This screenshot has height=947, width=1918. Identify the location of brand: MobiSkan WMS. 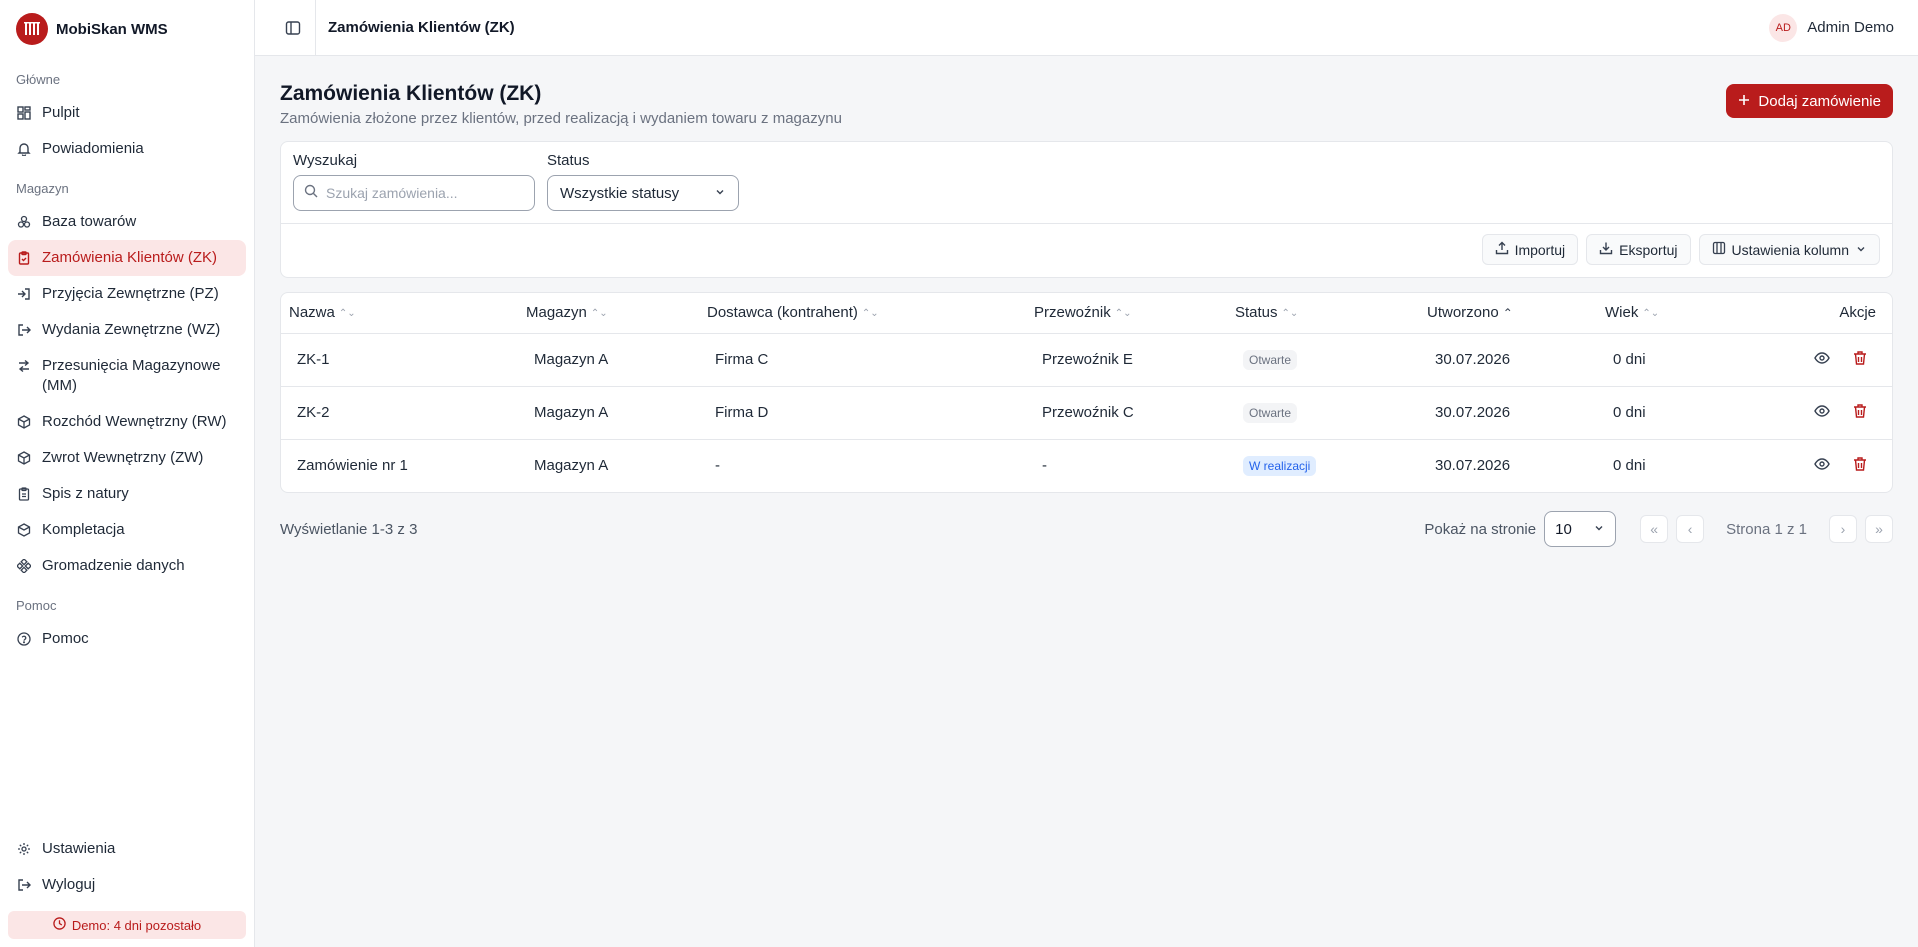
(127, 29).